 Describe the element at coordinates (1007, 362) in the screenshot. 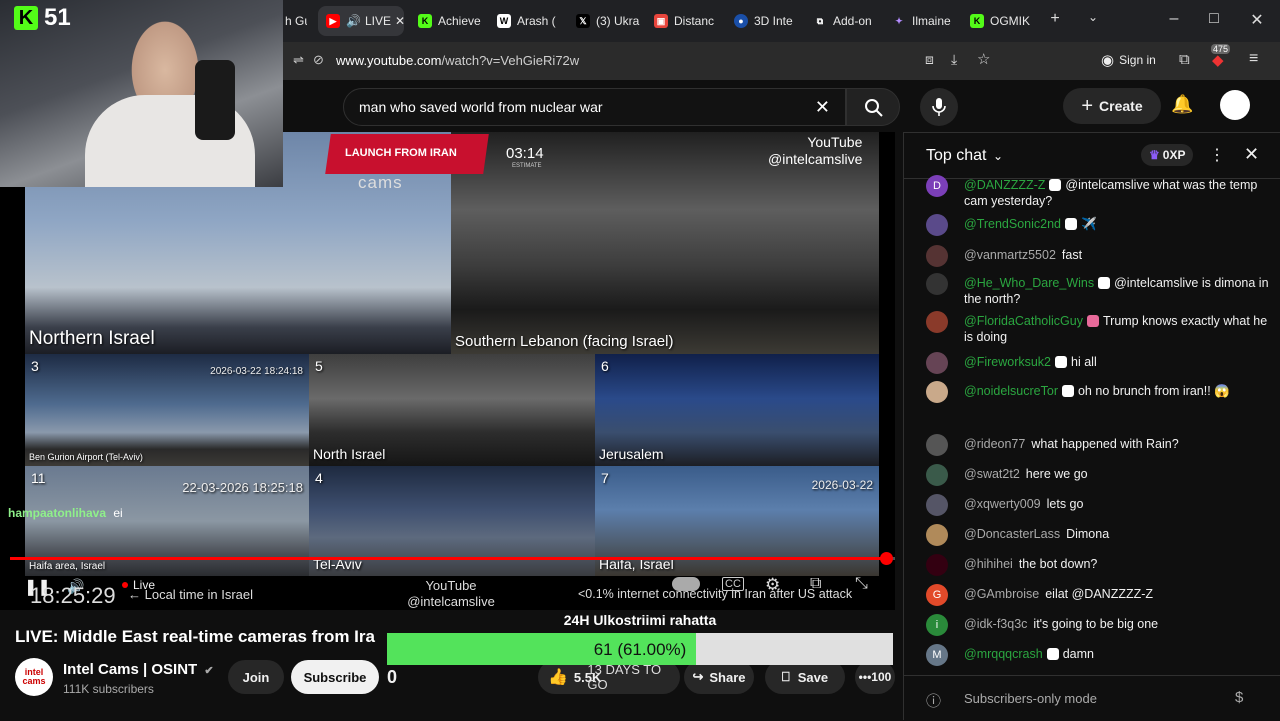

I see `chat-author-name: @Fireworksuk2` at that location.